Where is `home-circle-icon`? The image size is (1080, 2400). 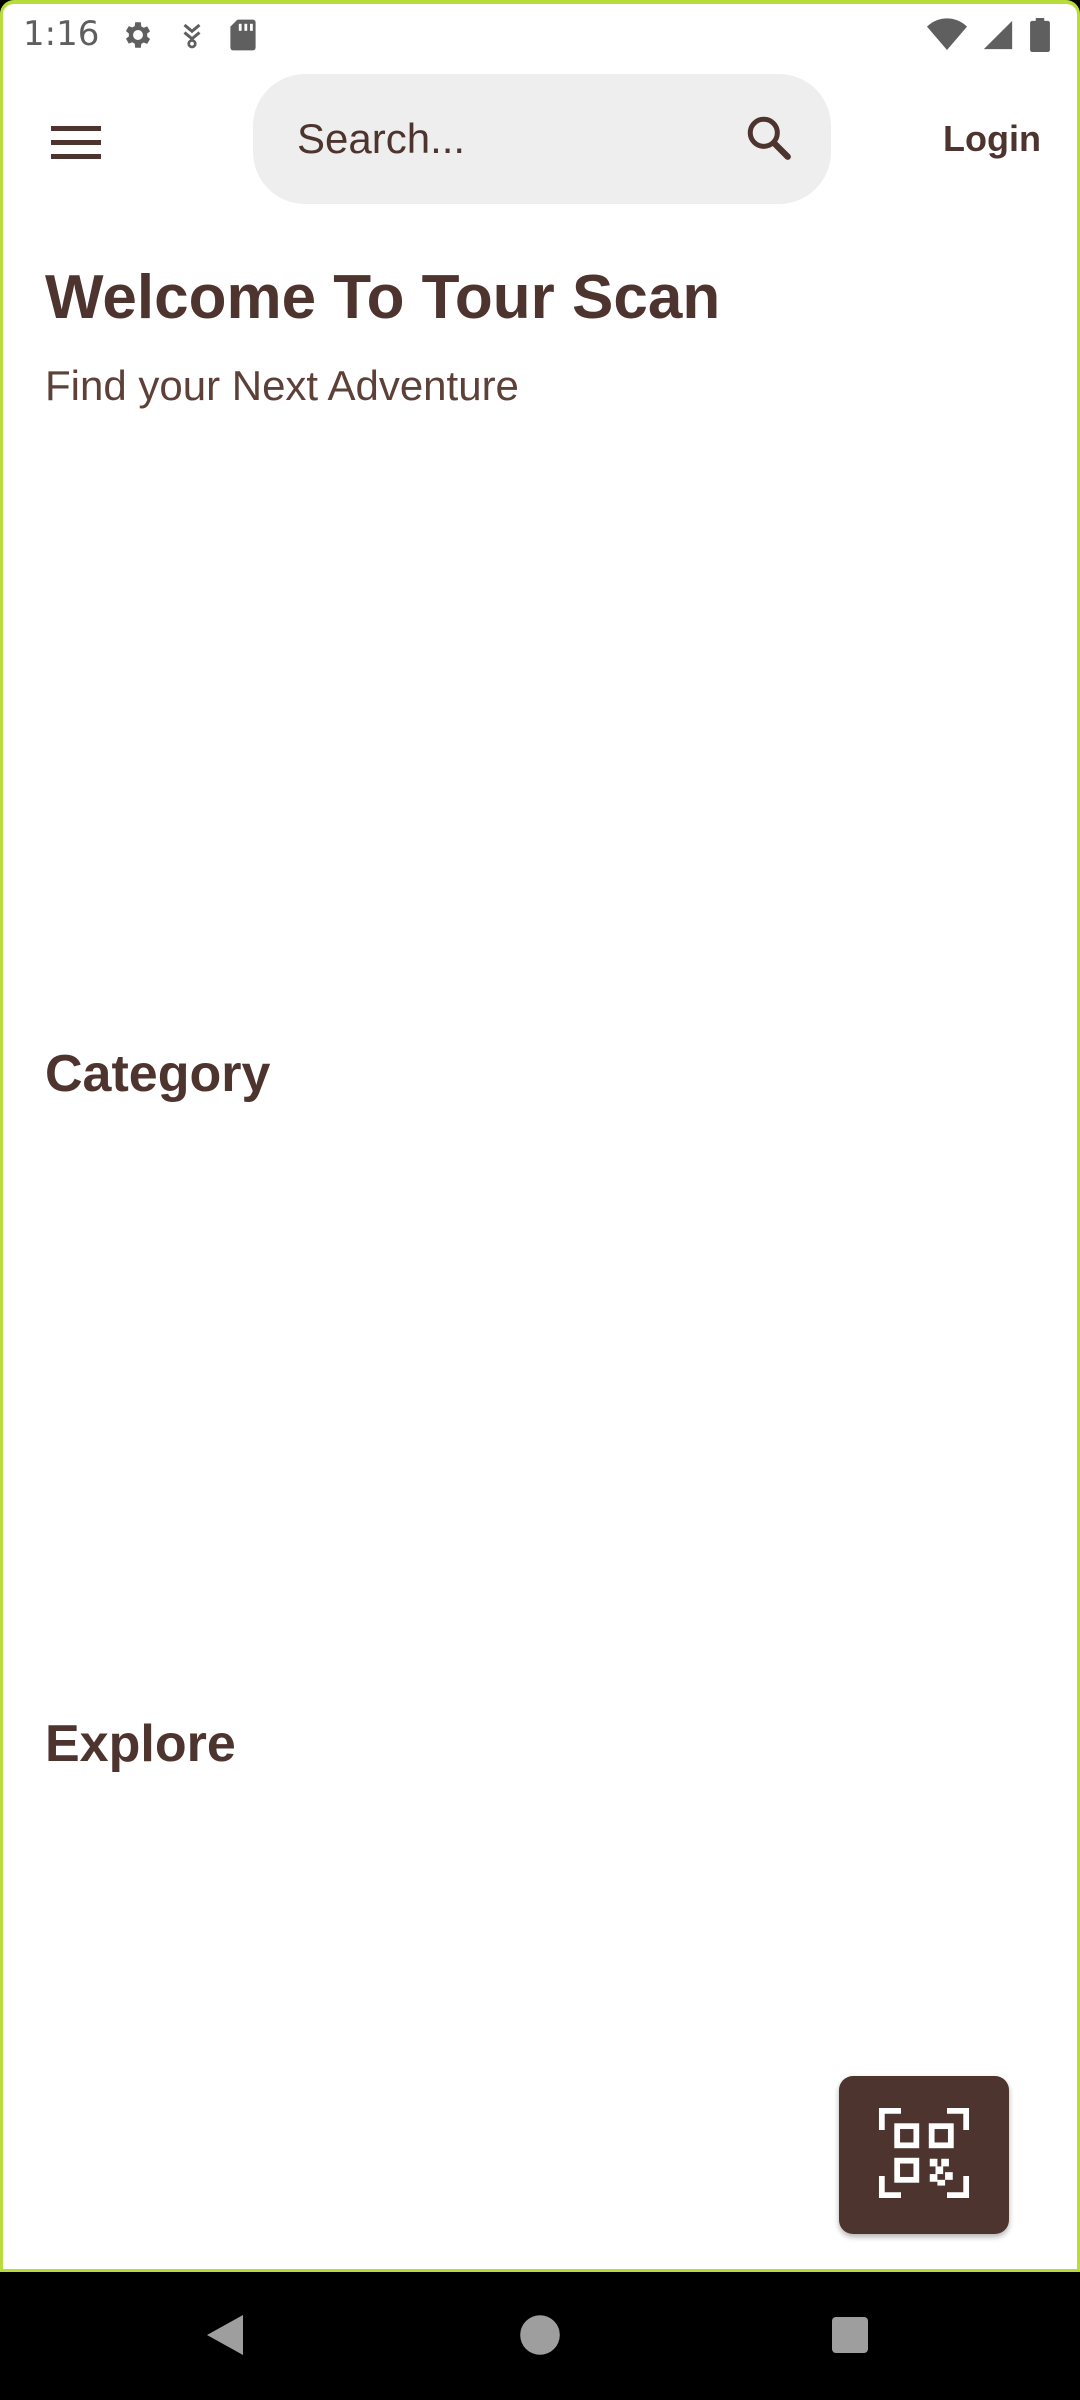
home-circle-icon is located at coordinates (540, 2337).